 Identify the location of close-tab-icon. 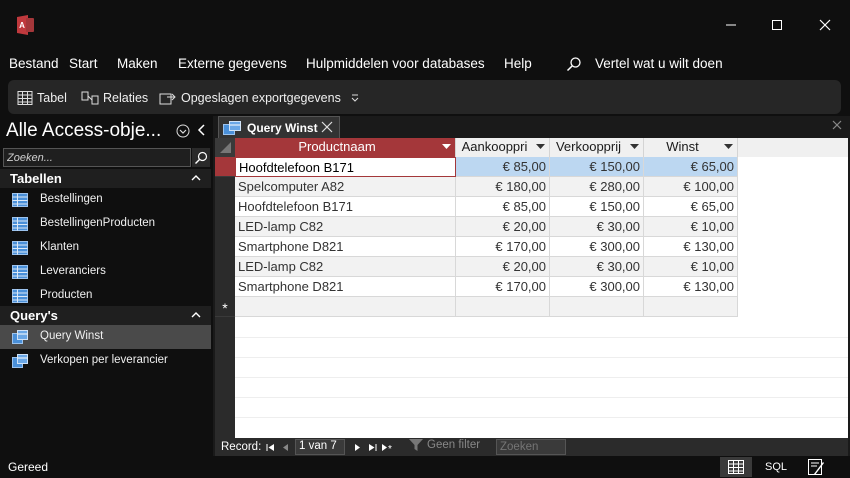
(327, 127).